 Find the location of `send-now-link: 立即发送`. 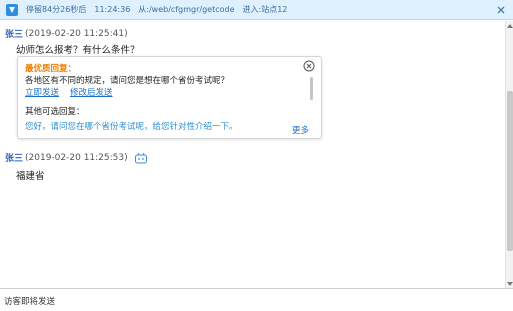

send-now-link: 立即发送 is located at coordinates (42, 92).